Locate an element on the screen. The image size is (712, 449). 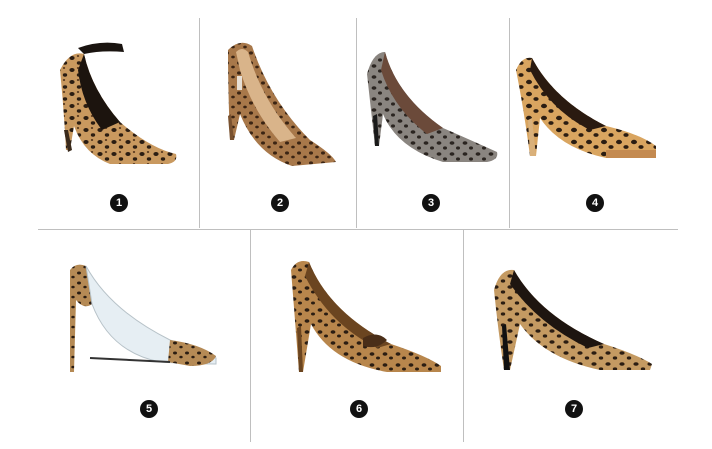
product-number-badge: 2 is located at coordinates (280, 203).